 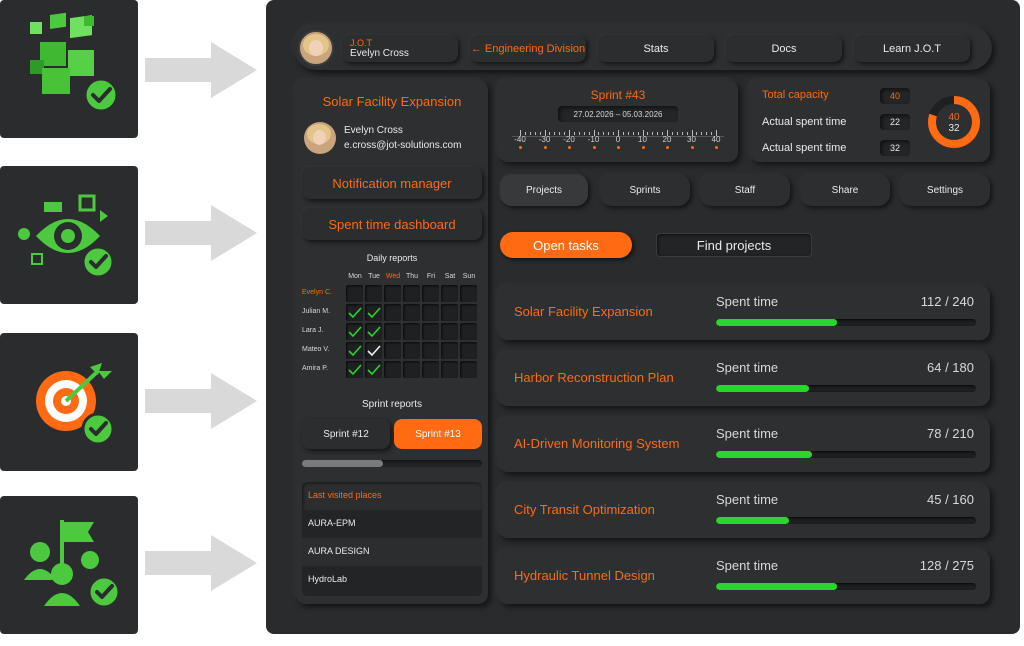 I want to click on tab-share: Share, so click(x=845, y=190).